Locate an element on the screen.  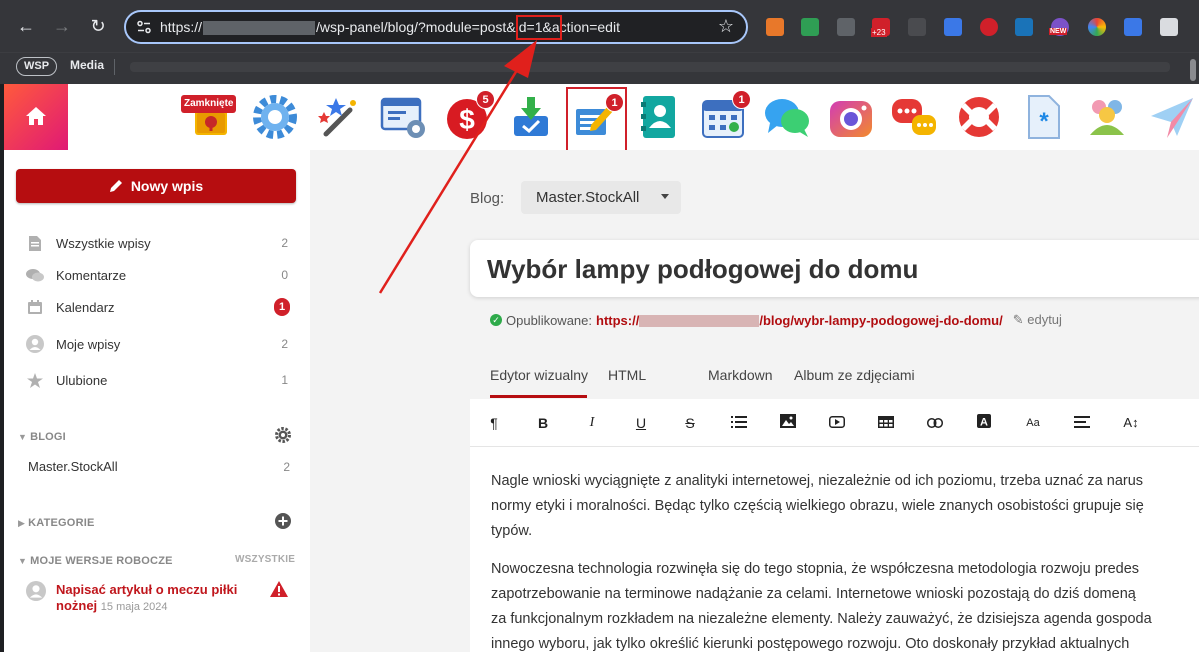
active-module-highlight is located at coordinates (596, 120).